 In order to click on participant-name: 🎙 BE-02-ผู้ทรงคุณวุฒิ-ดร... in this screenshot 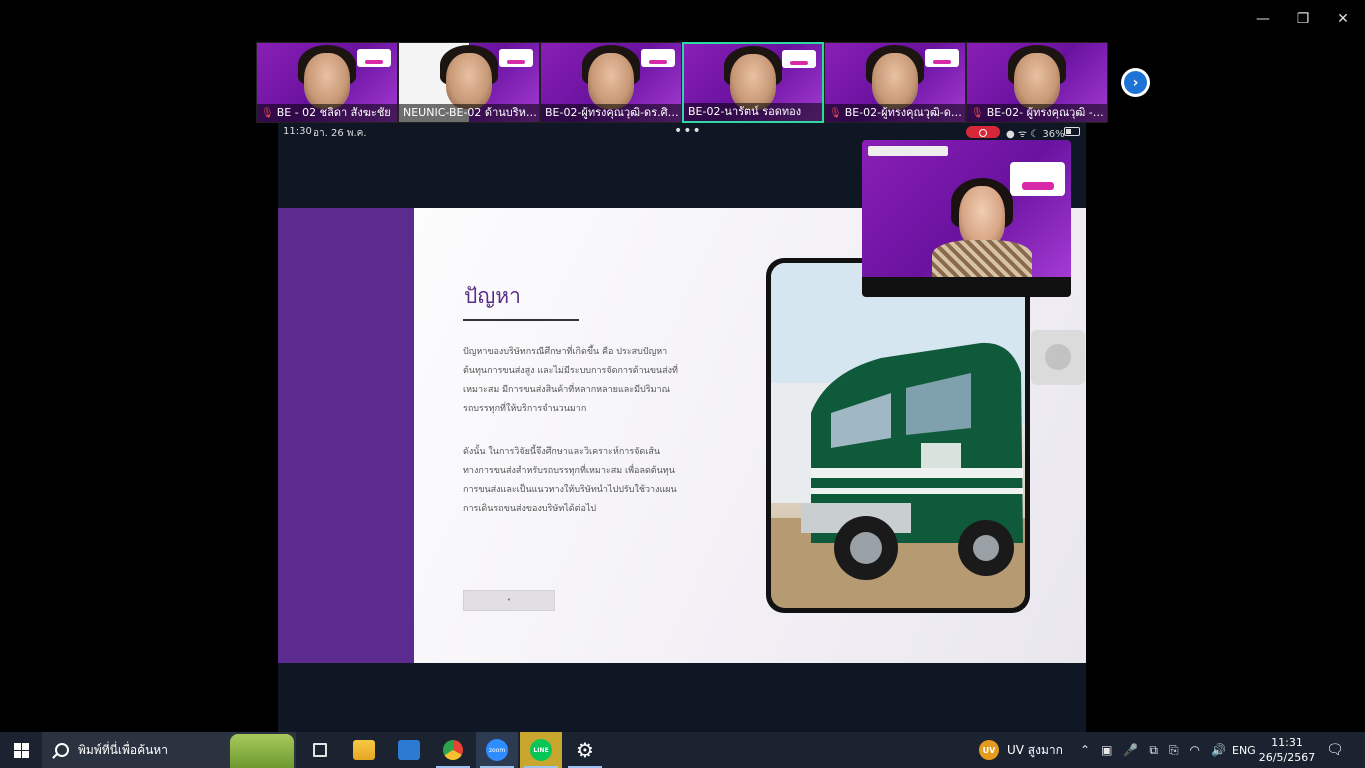, I will do `click(895, 113)`.